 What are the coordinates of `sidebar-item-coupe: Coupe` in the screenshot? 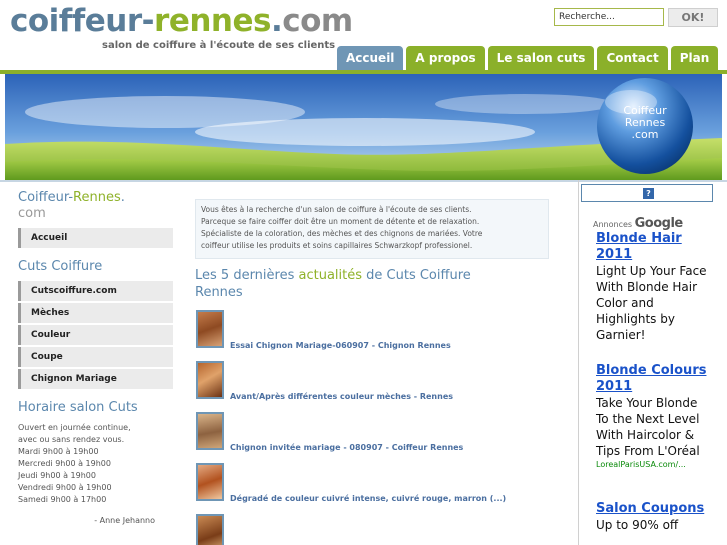 It's located at (95, 357).